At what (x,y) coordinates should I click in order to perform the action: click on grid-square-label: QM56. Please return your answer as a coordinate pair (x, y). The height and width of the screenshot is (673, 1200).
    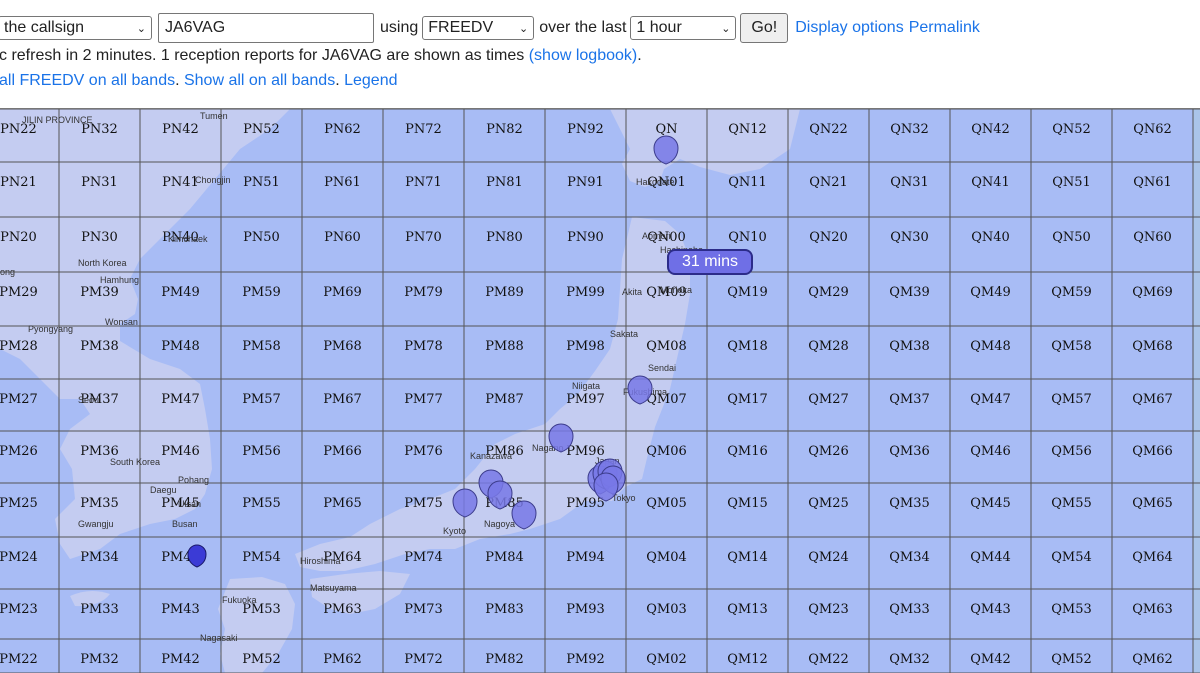
    Looking at the image, I should click on (1071, 451).